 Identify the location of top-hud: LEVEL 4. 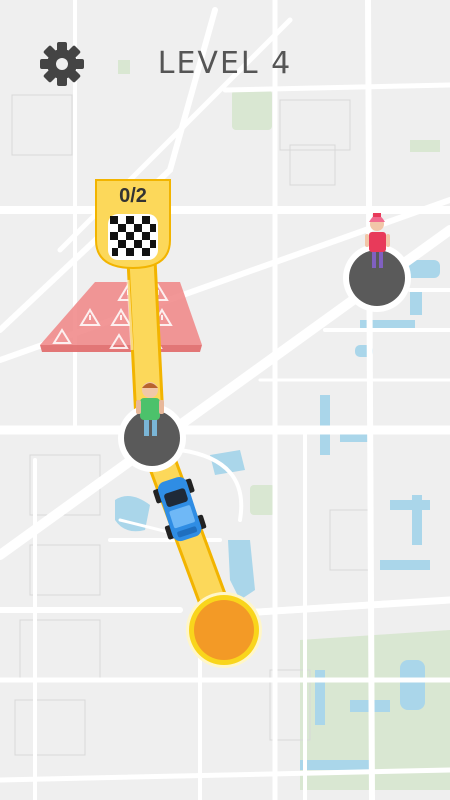
(225, 64).